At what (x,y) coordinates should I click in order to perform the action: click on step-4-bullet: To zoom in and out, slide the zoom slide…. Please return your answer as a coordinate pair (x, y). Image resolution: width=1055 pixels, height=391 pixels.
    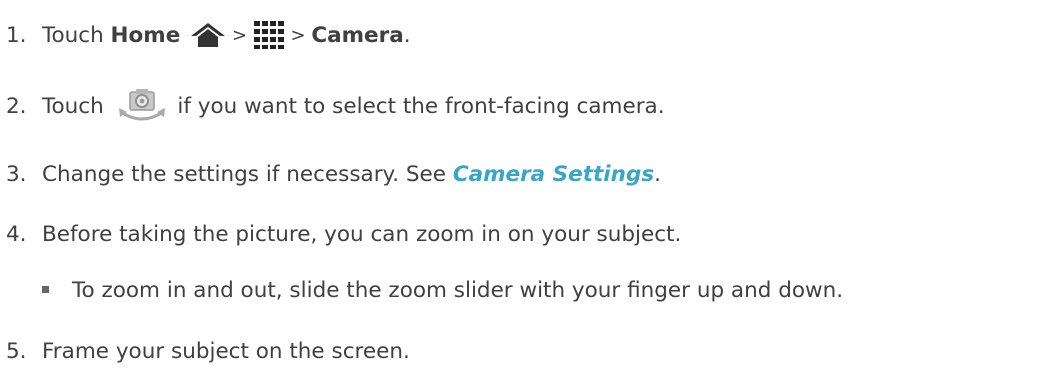
    Looking at the image, I should click on (442, 290).